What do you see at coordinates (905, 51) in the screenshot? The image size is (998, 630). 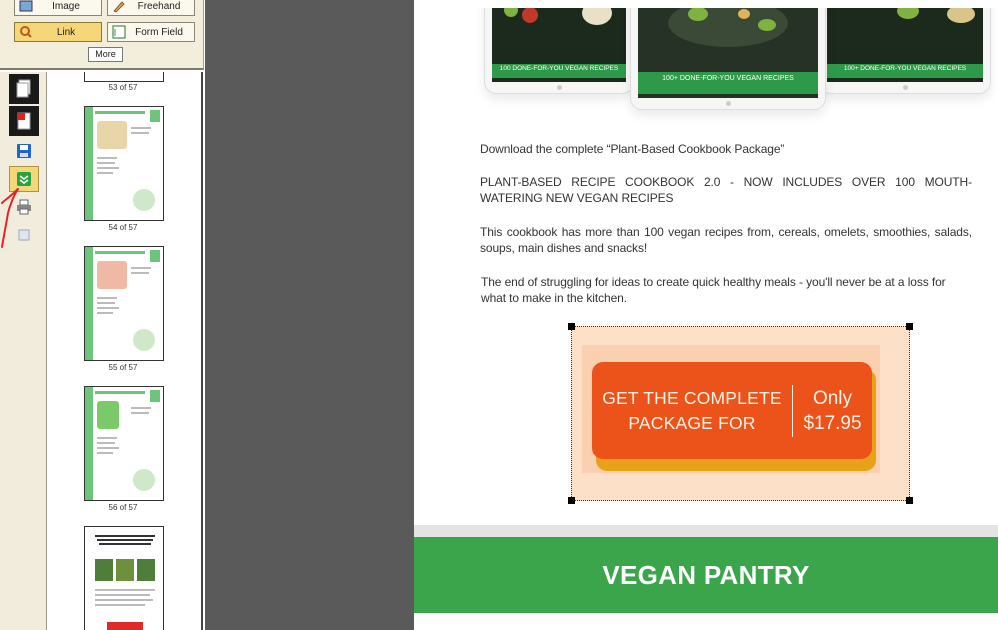 I see `tablet-image-right: 100+ DONE-FOR-YOU VEGAN RECIPES` at bounding box center [905, 51].